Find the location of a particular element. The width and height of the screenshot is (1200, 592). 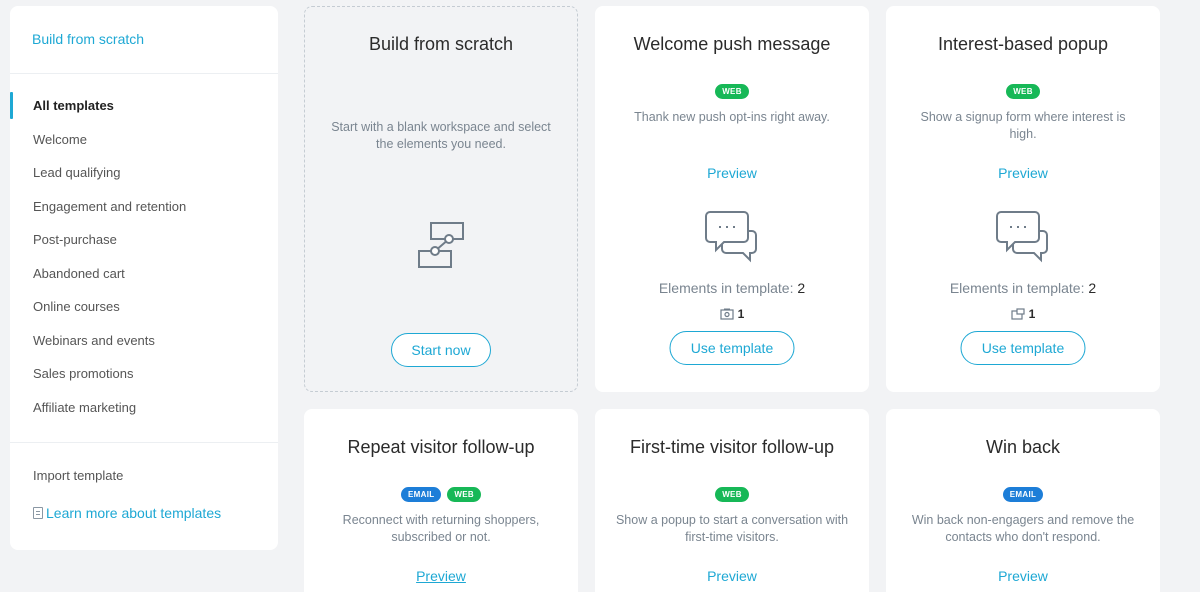

channel-badges: EMAIL WEB is located at coordinates (441, 494).